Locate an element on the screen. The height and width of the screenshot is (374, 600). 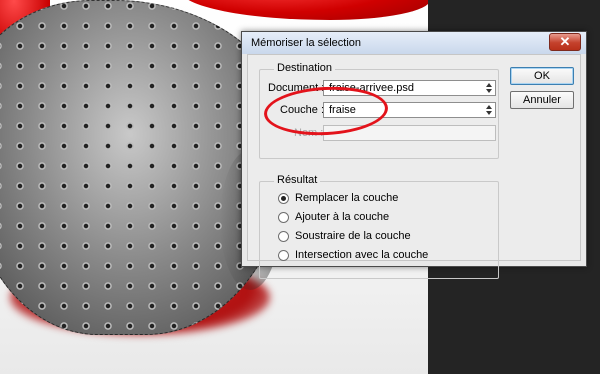
result-legend: Résultat is located at coordinates (297, 180).